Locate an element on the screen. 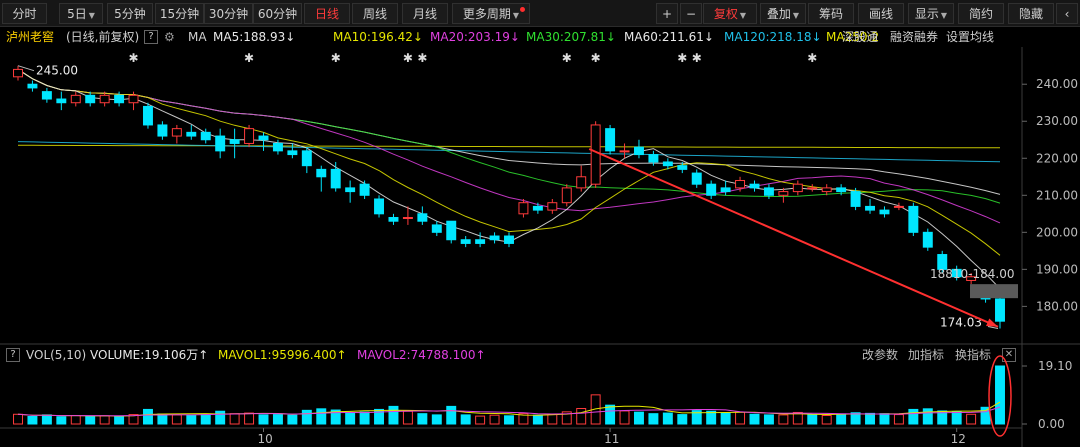 The image size is (1080, 447). ma250-line is located at coordinates (509, 146).